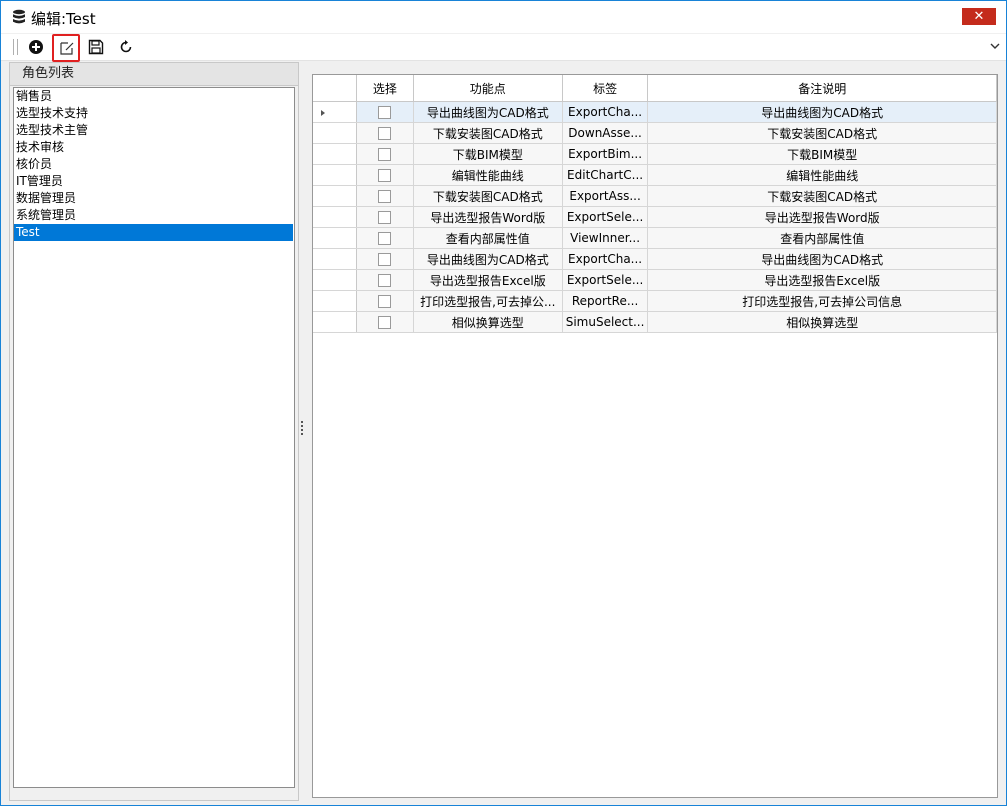 The width and height of the screenshot is (1007, 806). What do you see at coordinates (15, 47) in the screenshot?
I see `toolbar-grip` at bounding box center [15, 47].